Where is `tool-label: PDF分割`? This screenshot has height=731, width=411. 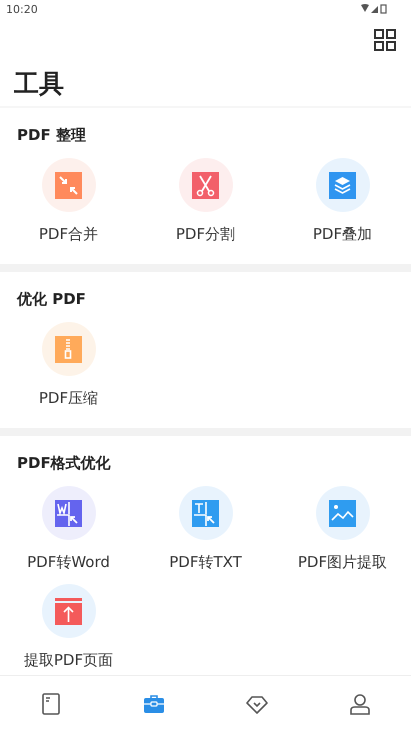 tool-label: PDF分割 is located at coordinates (206, 234).